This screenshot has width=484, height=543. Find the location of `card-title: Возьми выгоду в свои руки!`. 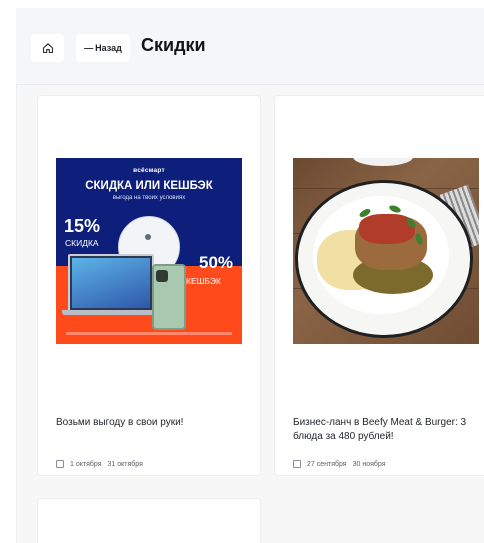

card-title: Возьми выгоду в свои руки! is located at coordinates (151, 423).